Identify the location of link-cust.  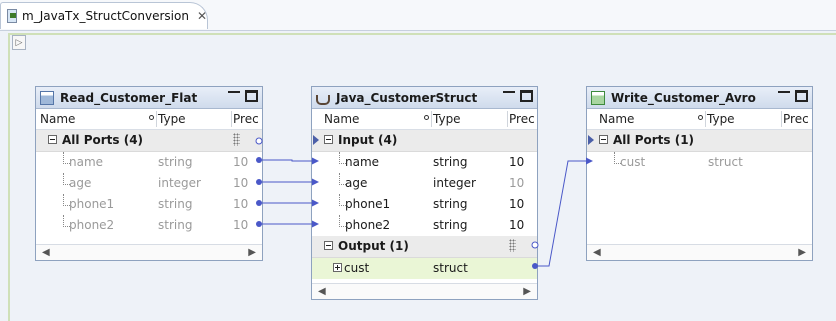
(564, 212).